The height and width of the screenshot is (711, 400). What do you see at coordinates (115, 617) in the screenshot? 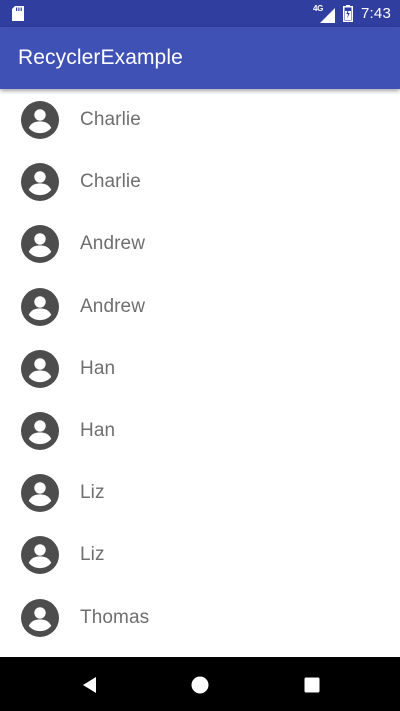
I see `contact-name: Thomas` at bounding box center [115, 617].